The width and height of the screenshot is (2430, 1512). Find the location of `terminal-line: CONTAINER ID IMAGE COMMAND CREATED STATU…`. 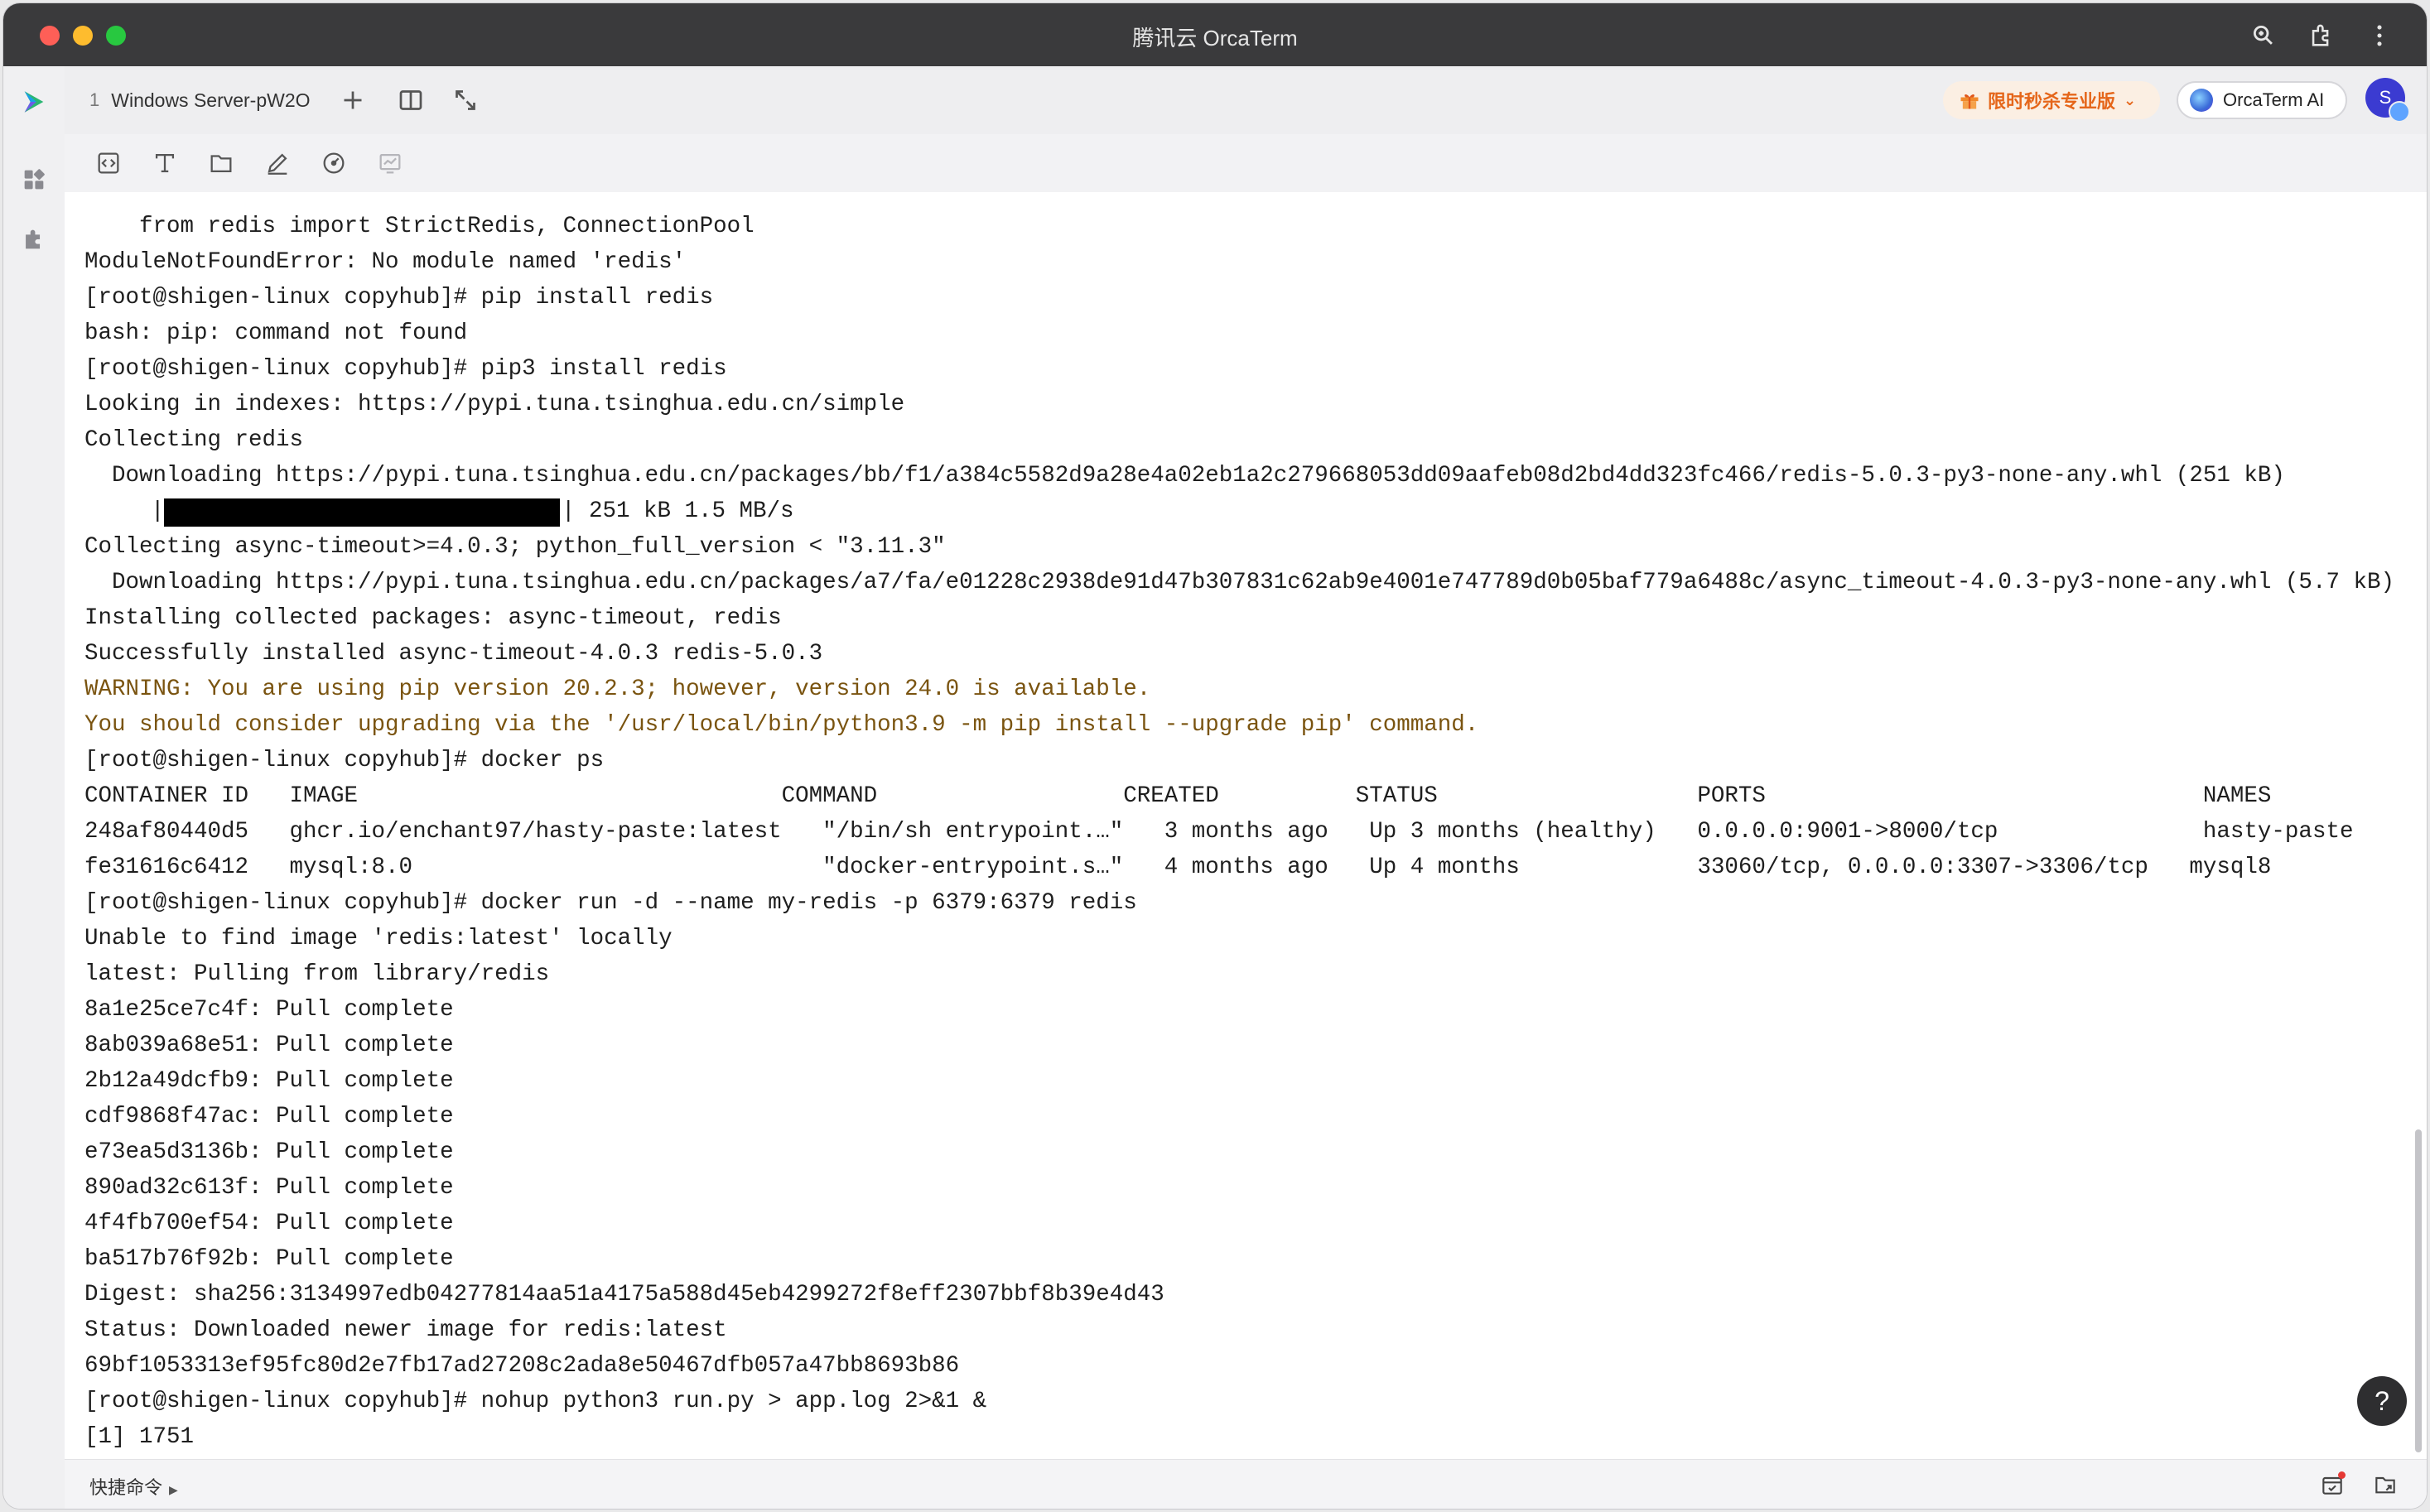

terminal-line: CONTAINER ID IMAGE COMMAND CREATED STATU… is located at coordinates (1178, 796).